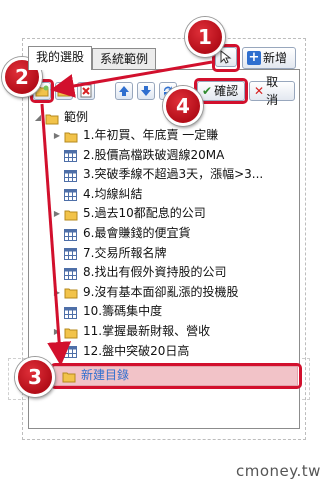 This screenshot has width=333, height=502. I want to click on step-badge-3: 3, so click(35, 377).